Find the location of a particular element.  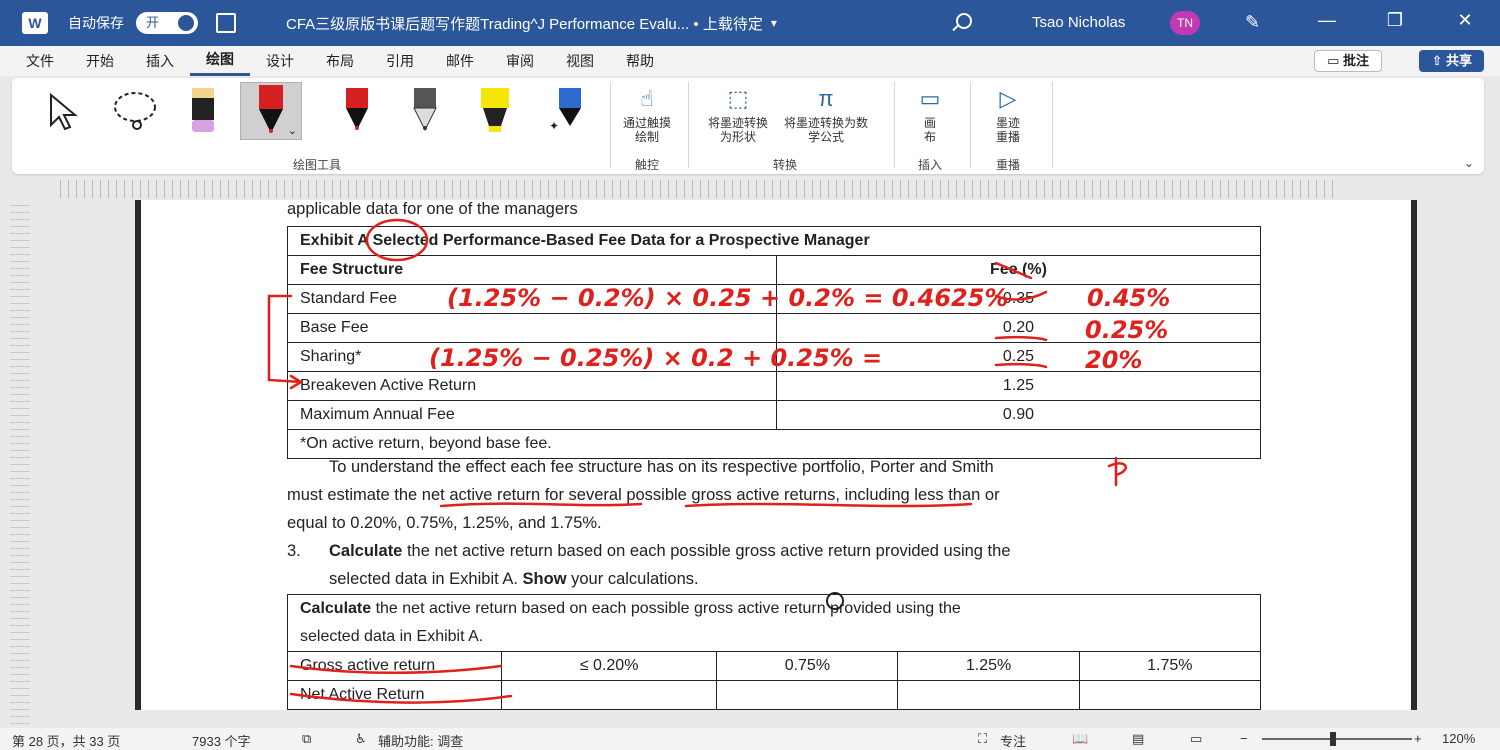

gross-value: ≤ 0.20% is located at coordinates (609, 666).